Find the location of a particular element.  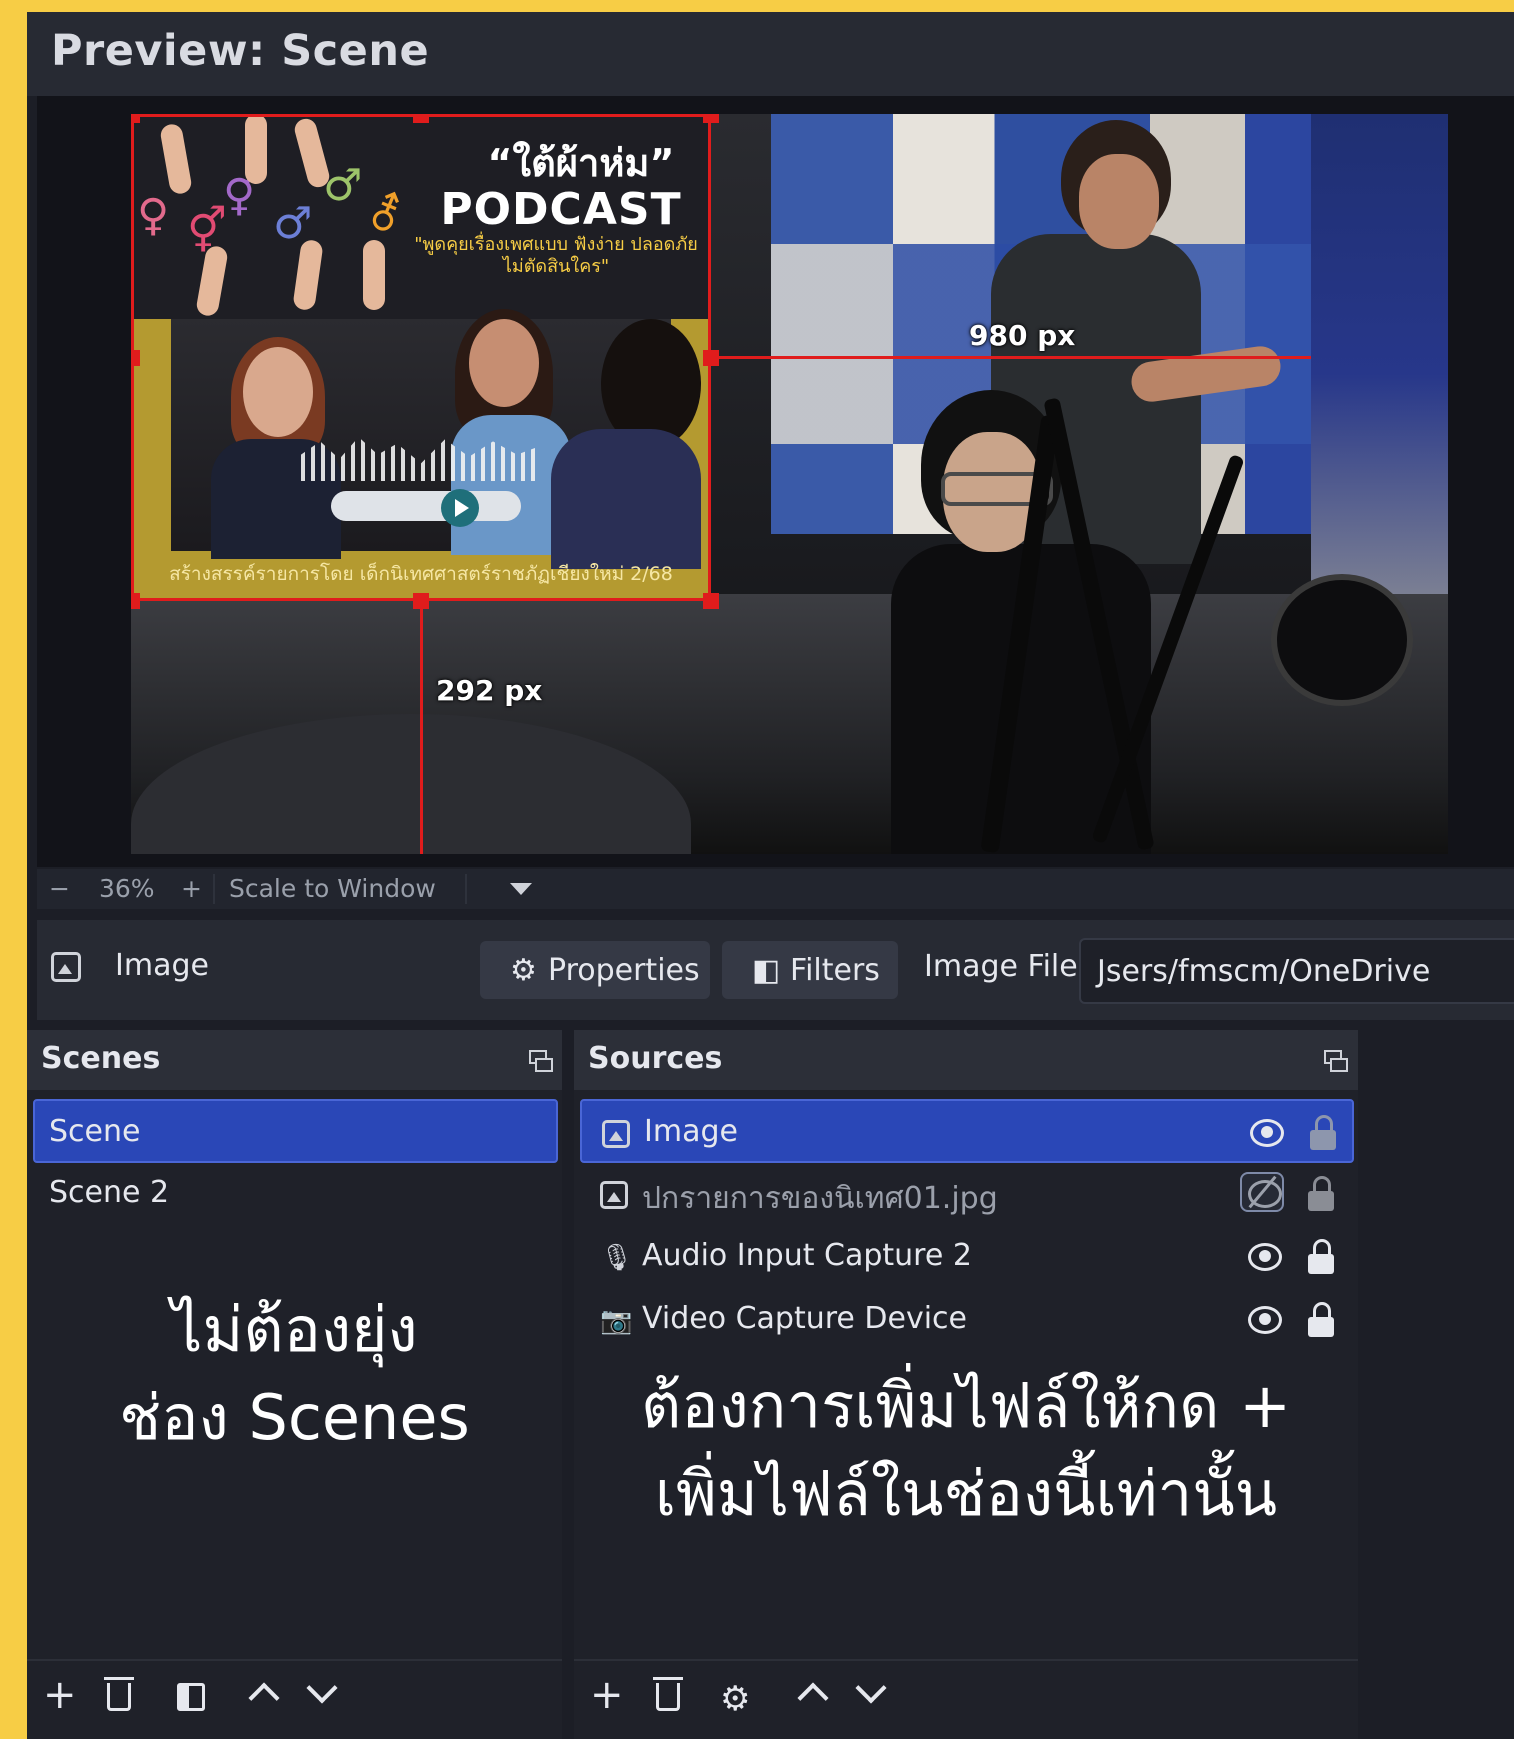

zoom-in-button: + is located at coordinates (191, 888).